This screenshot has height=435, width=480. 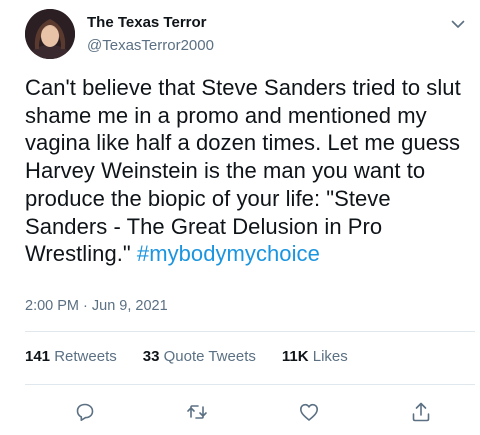 I want to click on retweets-label: Retweets, so click(x=85, y=356).